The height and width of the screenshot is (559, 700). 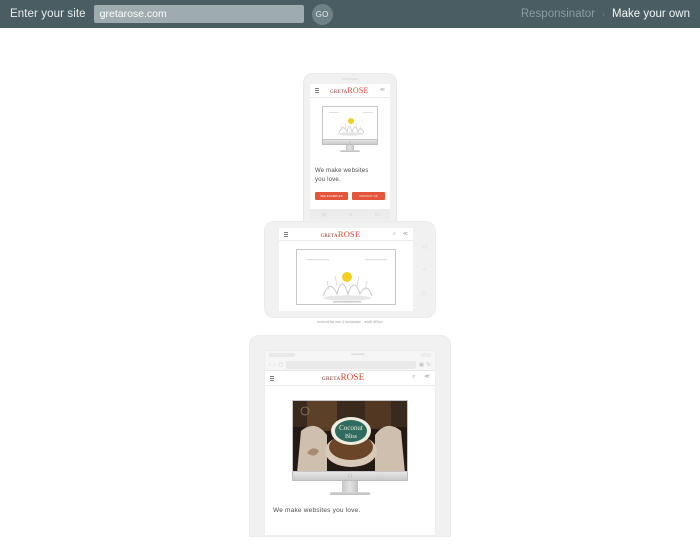 I want to click on headline-line-2: you love., so click(x=328, y=180).